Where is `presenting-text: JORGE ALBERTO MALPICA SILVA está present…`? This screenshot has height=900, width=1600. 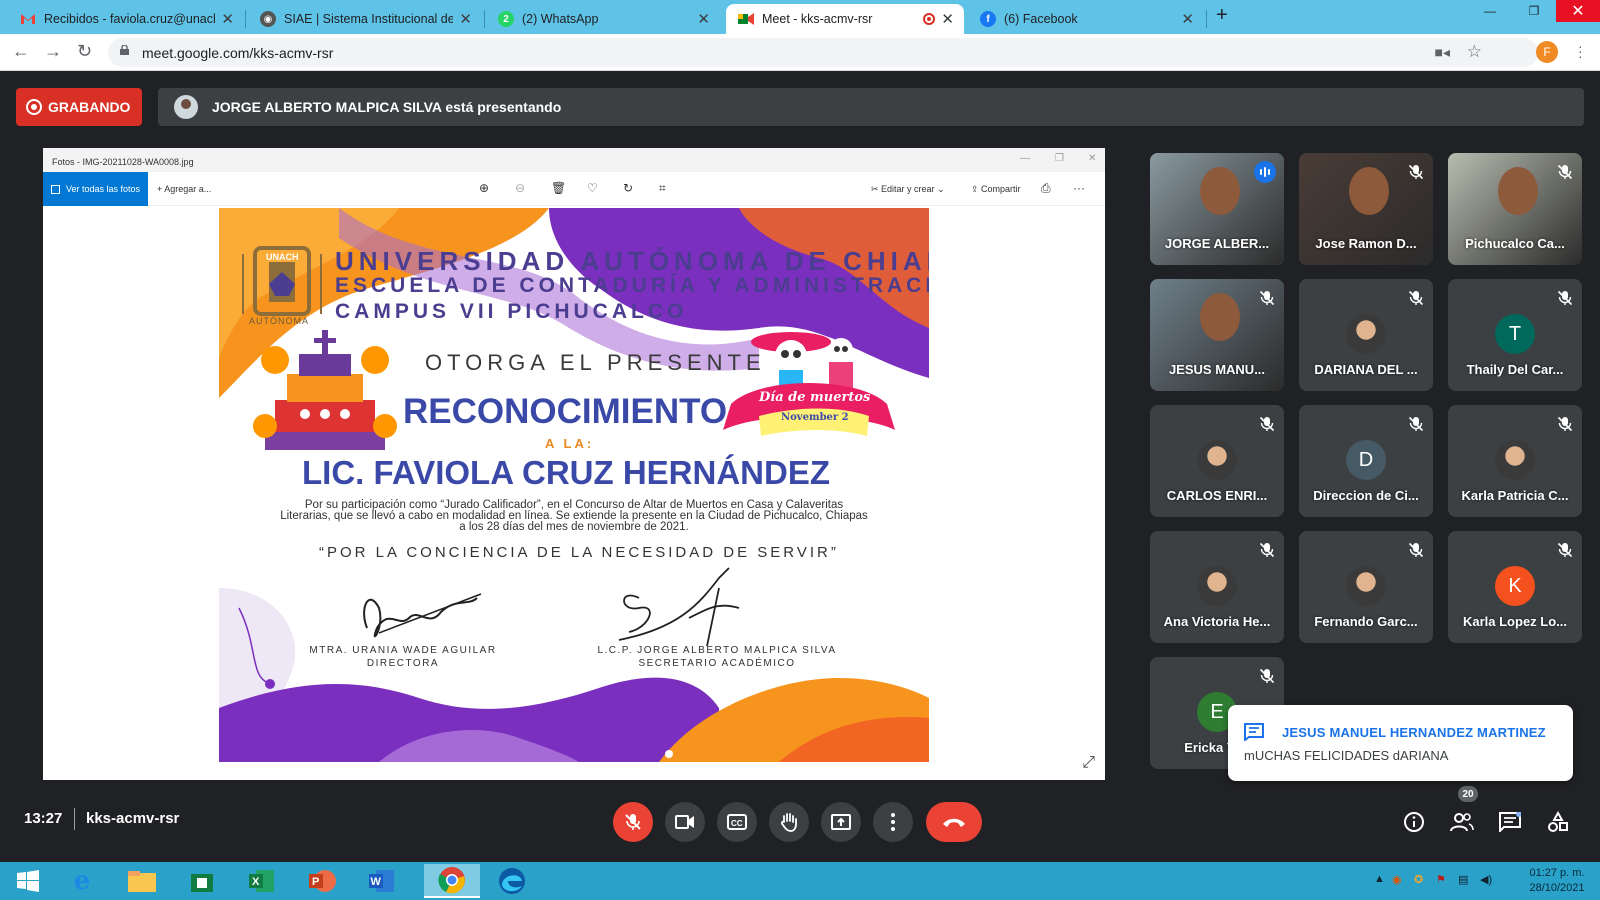
presenting-text: JORGE ALBERTO MALPICA SILVA está present… is located at coordinates (387, 107).